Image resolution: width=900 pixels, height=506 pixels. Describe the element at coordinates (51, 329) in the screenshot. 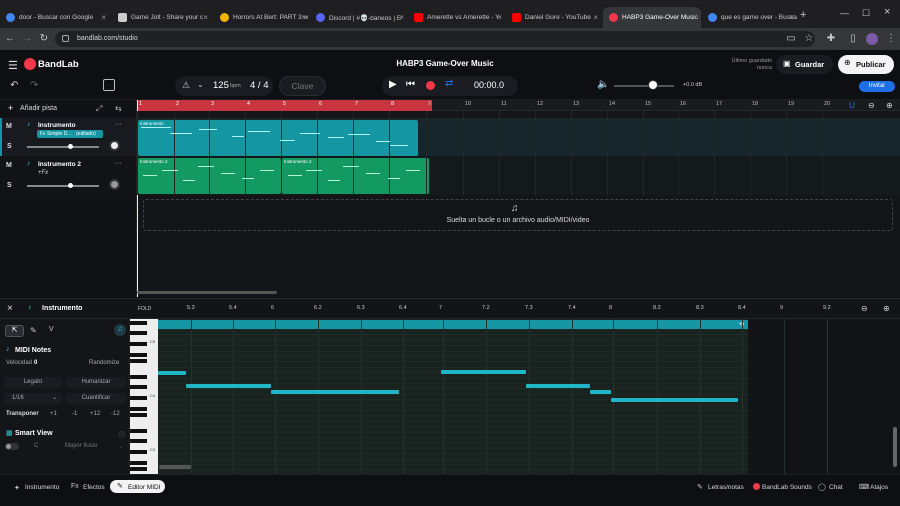

I see `velocity-tool-icon: V` at that location.